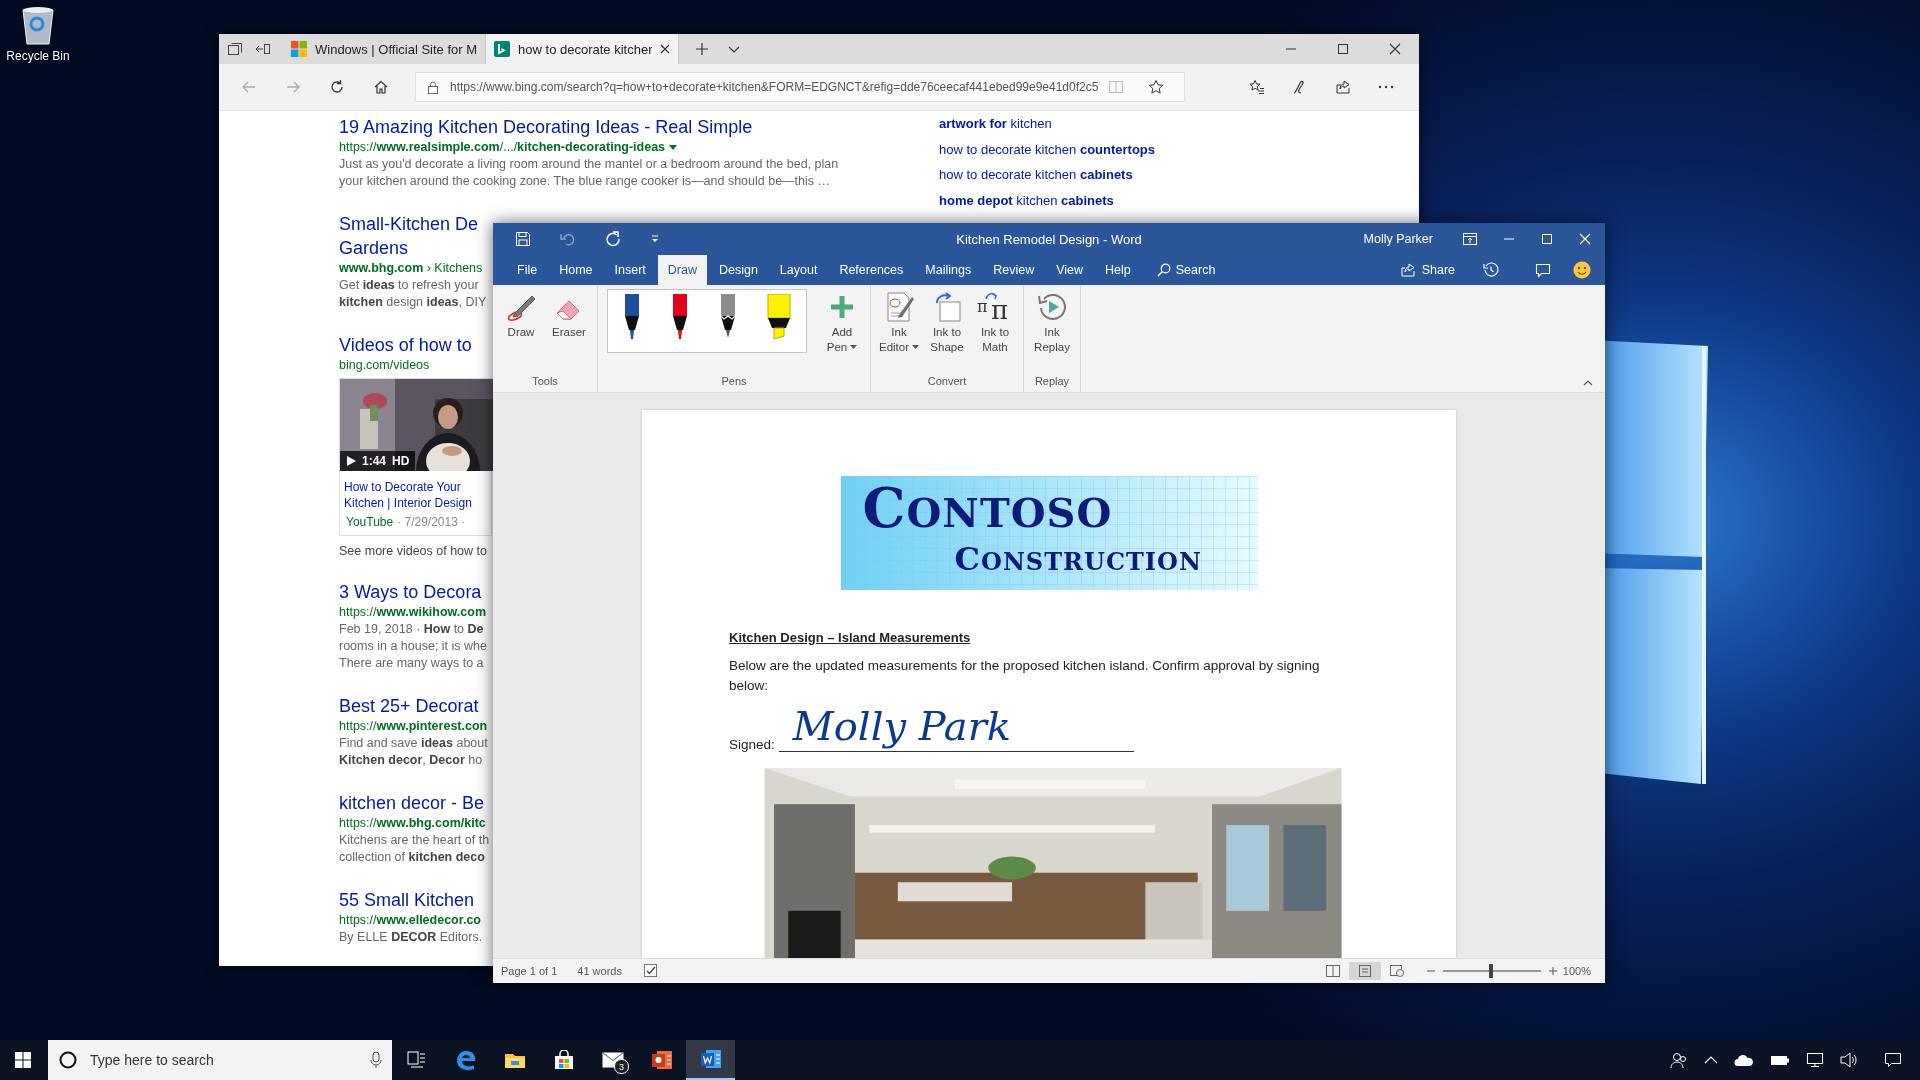 The height and width of the screenshot is (1080, 1920). I want to click on ribbon-display-options-icon, so click(1470, 239).